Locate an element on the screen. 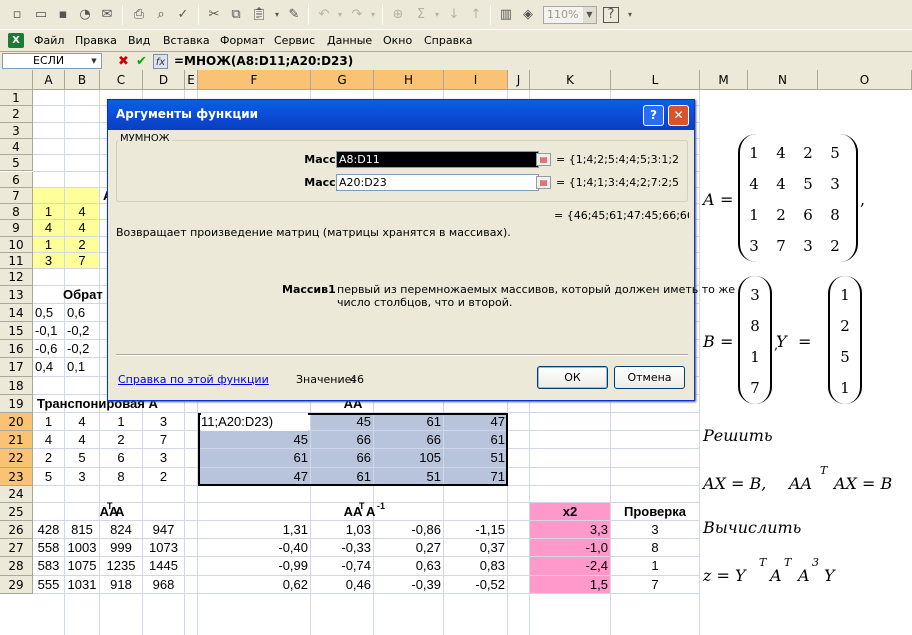 The image size is (912, 635). cell-H26: -0,86 is located at coordinates (408, 530).